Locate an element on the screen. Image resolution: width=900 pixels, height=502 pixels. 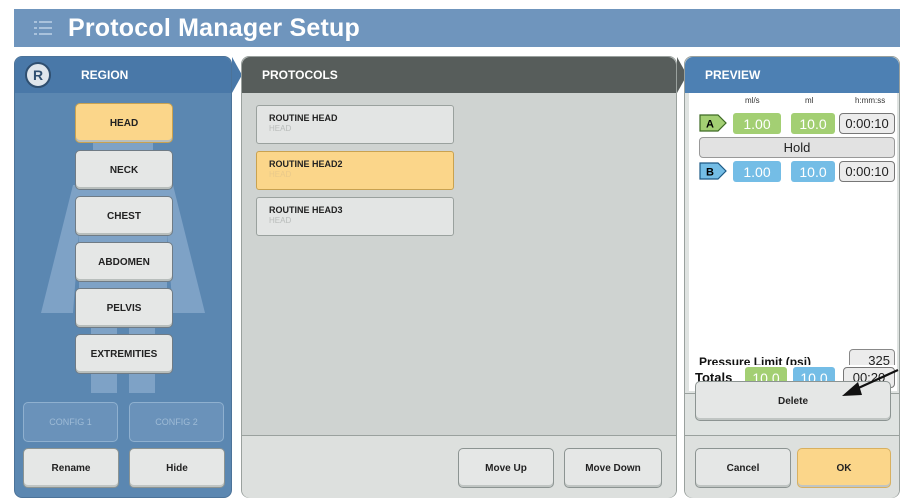
protocol-item-routine-head2: ROUTINE HEAD2 HEAD is located at coordinates (355, 170).